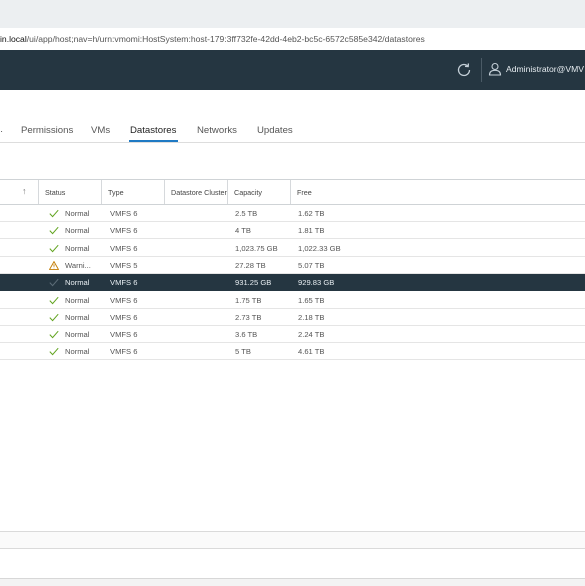  I want to click on free-cell: 2.18 TB, so click(311, 317).